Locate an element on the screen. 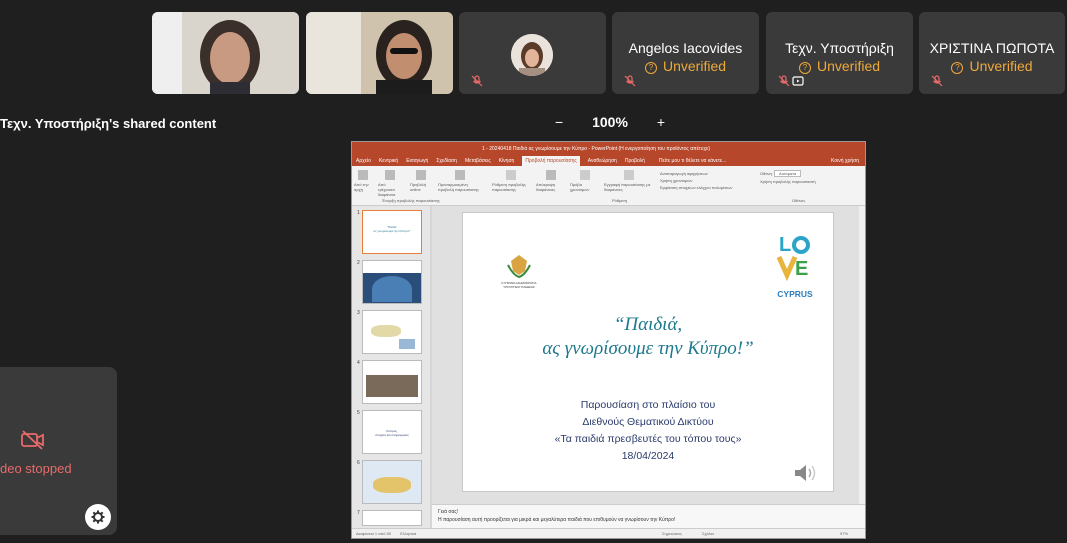 This screenshot has height=543, width=1067. participant-name: Τεχν. Υποστήριξη is located at coordinates (839, 48).